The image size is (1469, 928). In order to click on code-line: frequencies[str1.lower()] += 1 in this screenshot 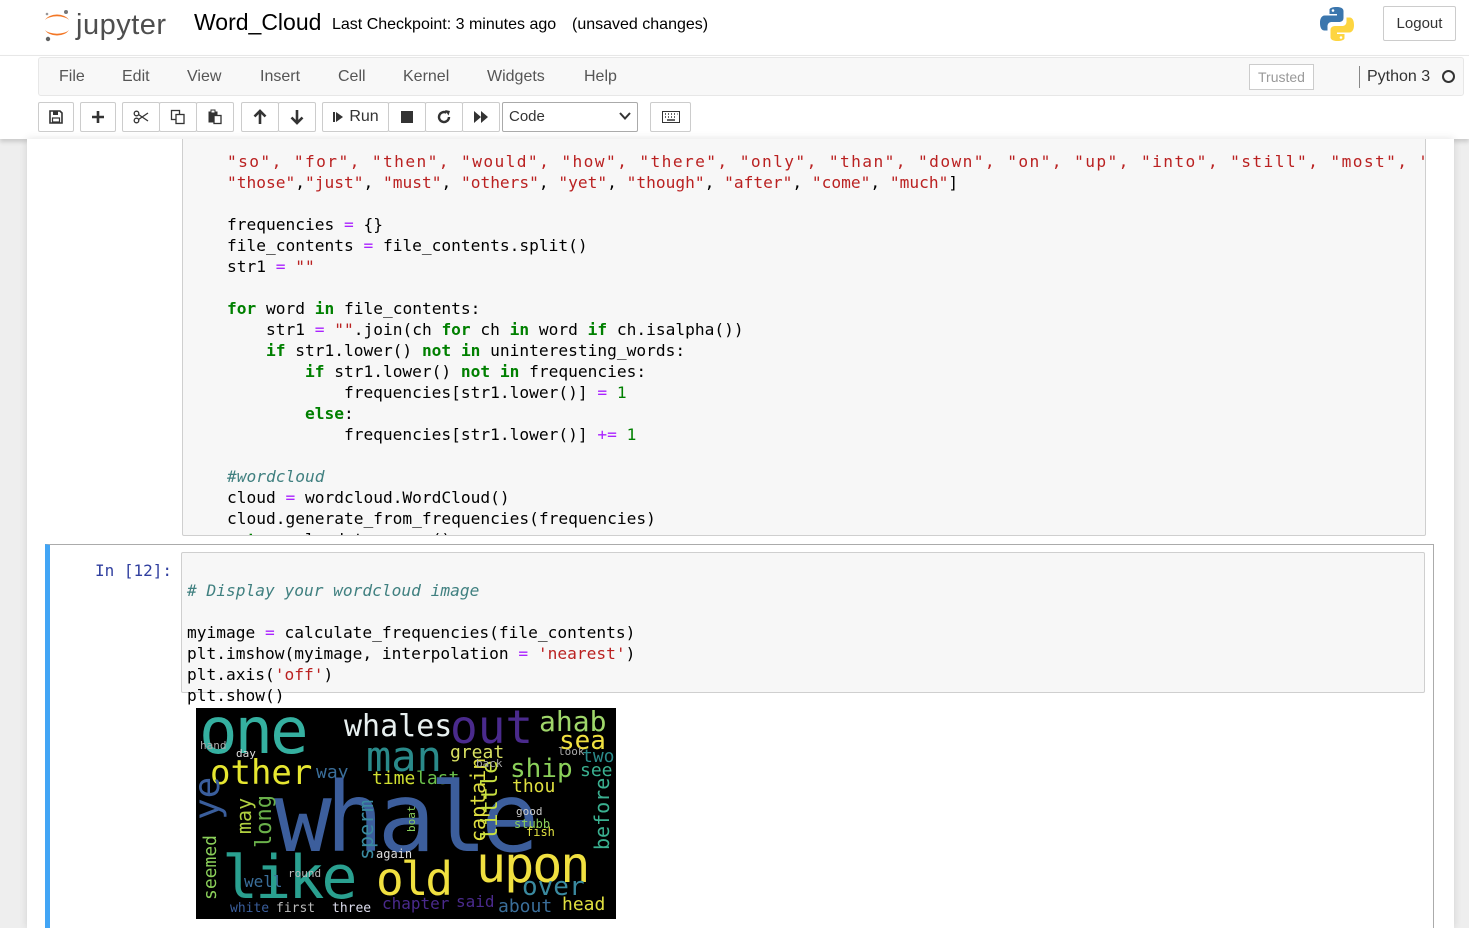, I will do `click(432, 434)`.